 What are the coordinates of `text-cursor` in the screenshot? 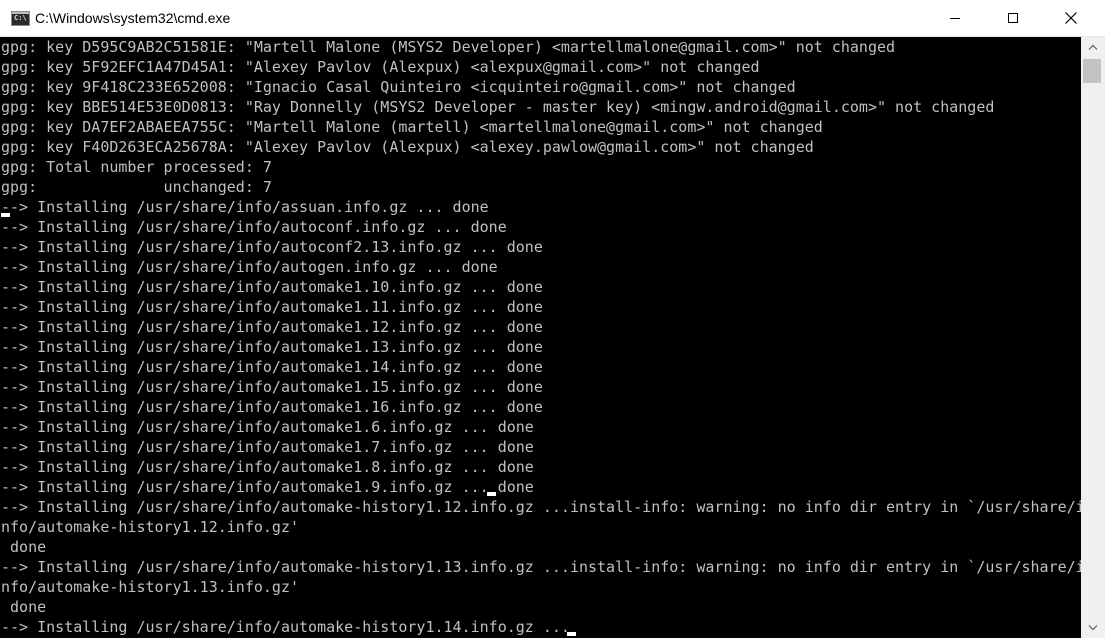 It's located at (571, 634).